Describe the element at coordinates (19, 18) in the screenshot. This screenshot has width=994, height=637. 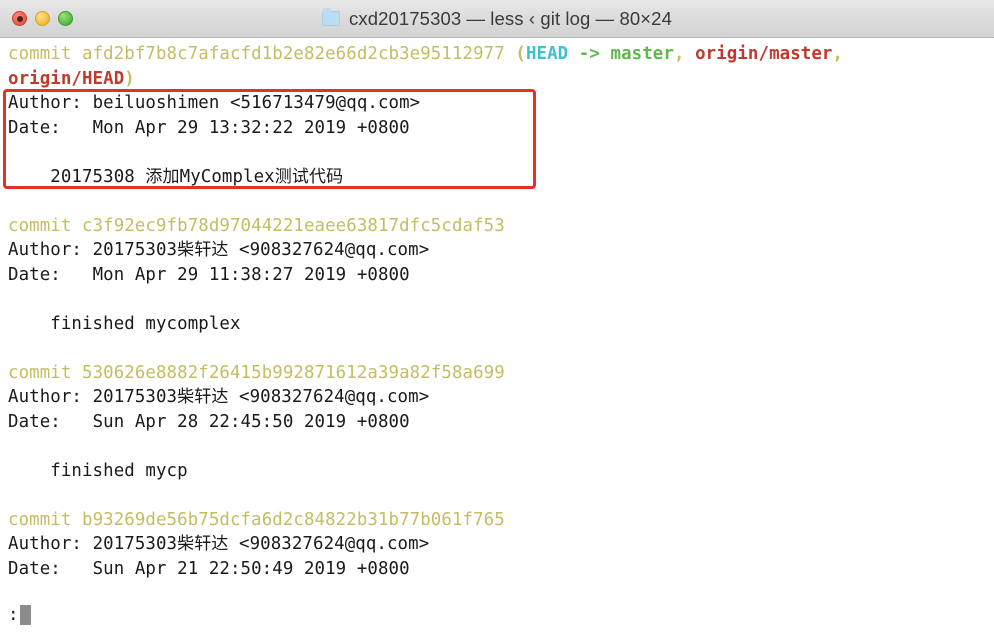
I see `close-button-icon` at that location.